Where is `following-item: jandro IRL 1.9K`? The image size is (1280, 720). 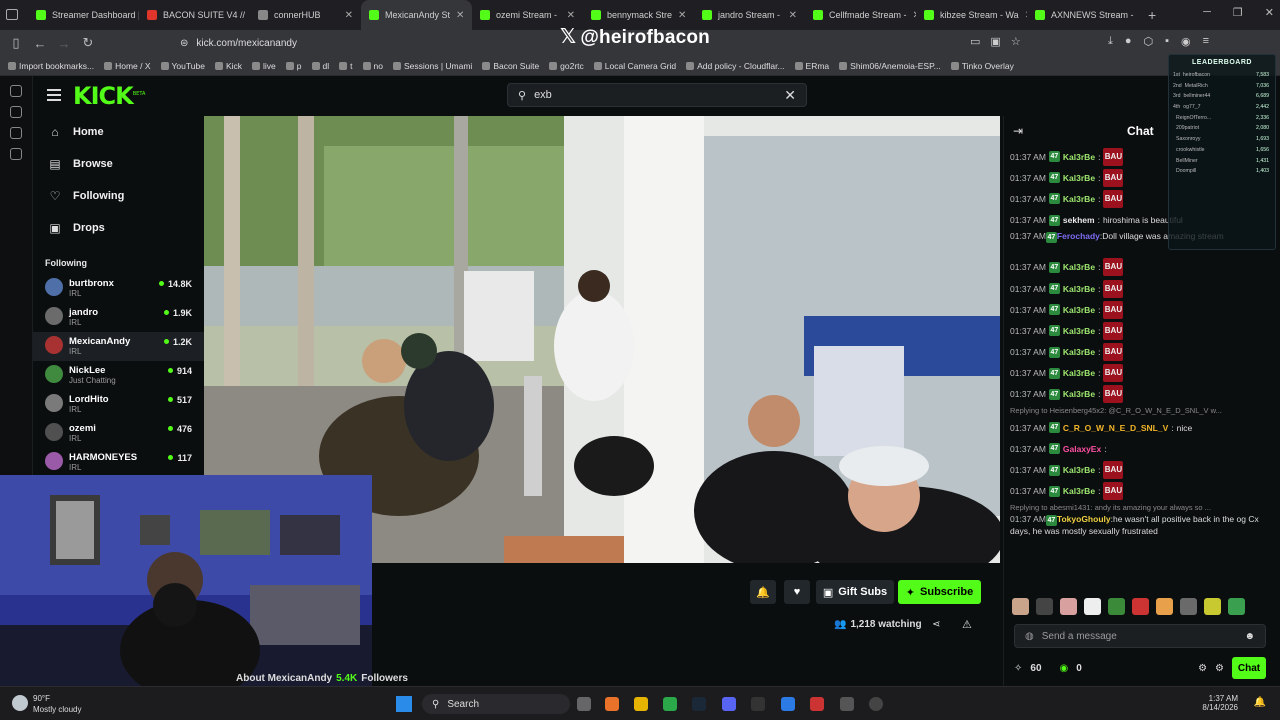
following-item: jandro IRL 1.9K is located at coordinates (118, 317).